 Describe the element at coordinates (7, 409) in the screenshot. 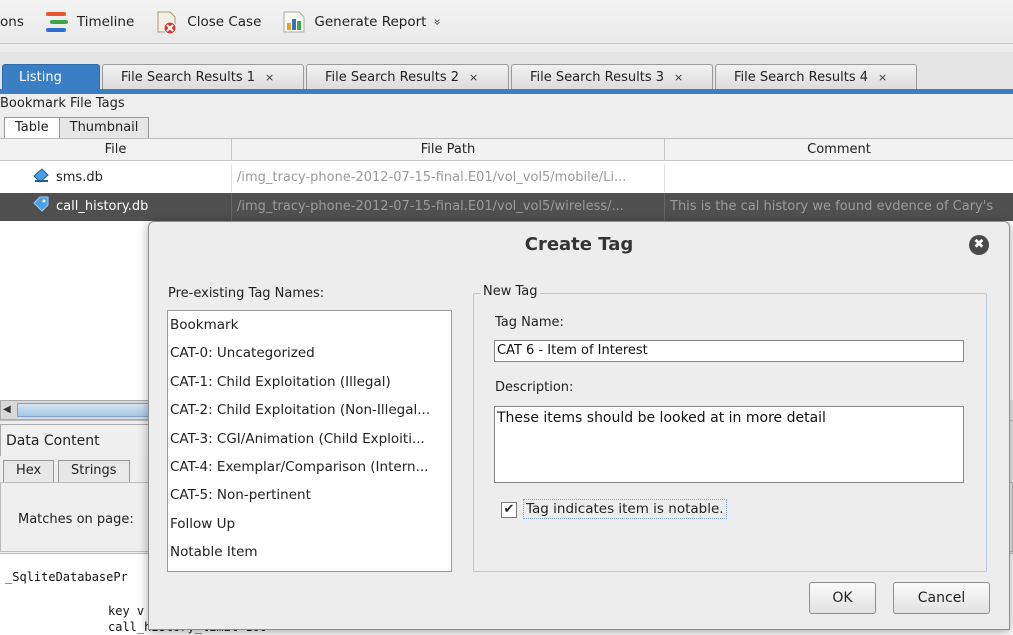

I see `scroll-left-arrow-icon: ◀` at that location.